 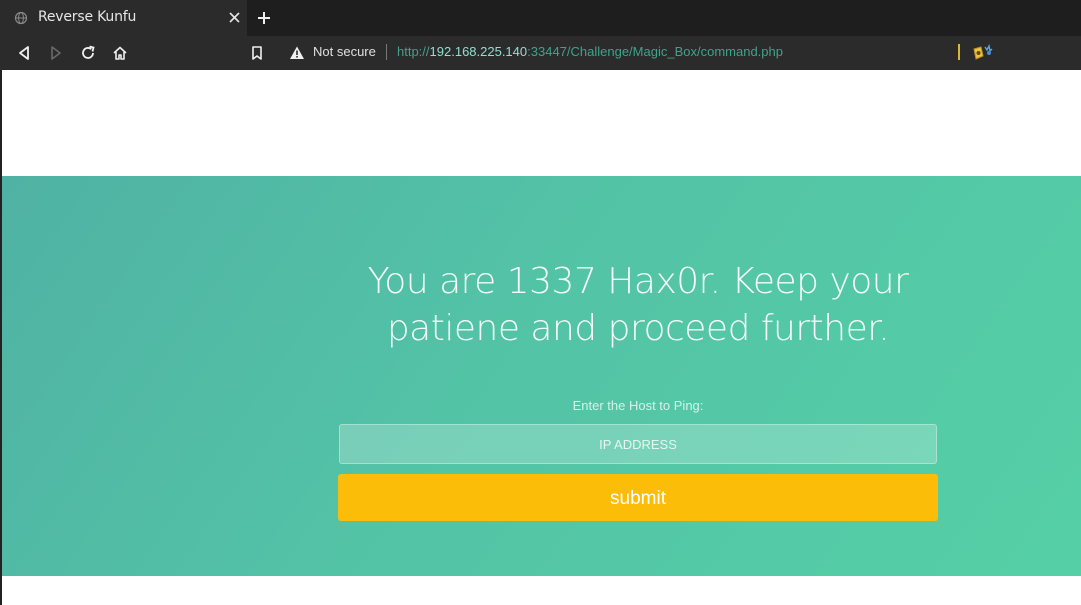 I want to click on ip-address-input, so click(x=638, y=444).